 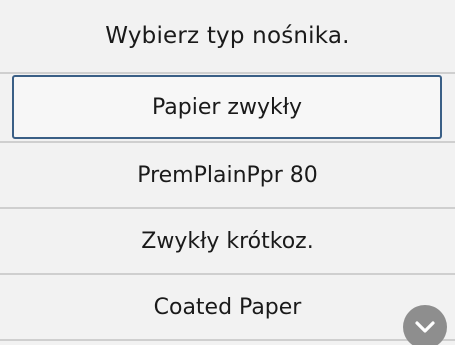 I want to click on scroll-down-button, so click(x=425, y=325).